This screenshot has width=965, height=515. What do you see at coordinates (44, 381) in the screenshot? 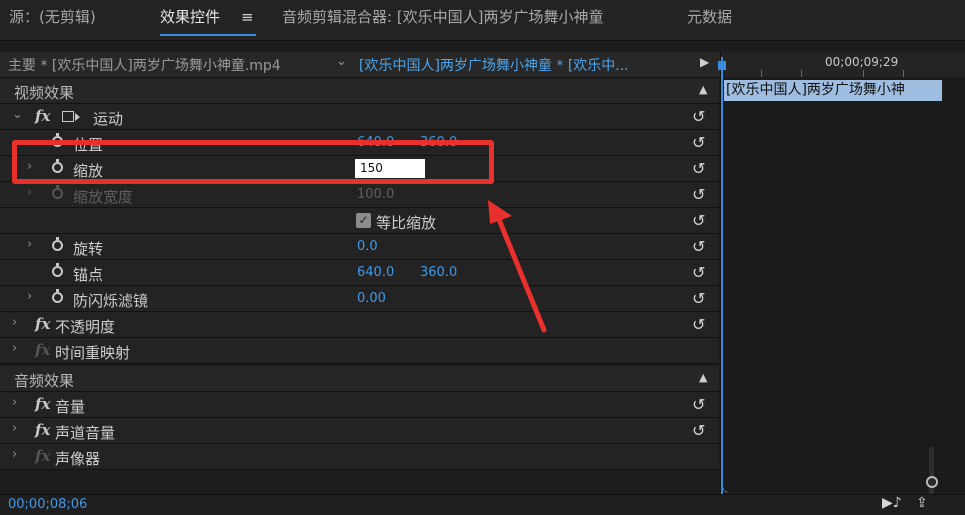
I see `section-title: 音频效果` at bounding box center [44, 381].